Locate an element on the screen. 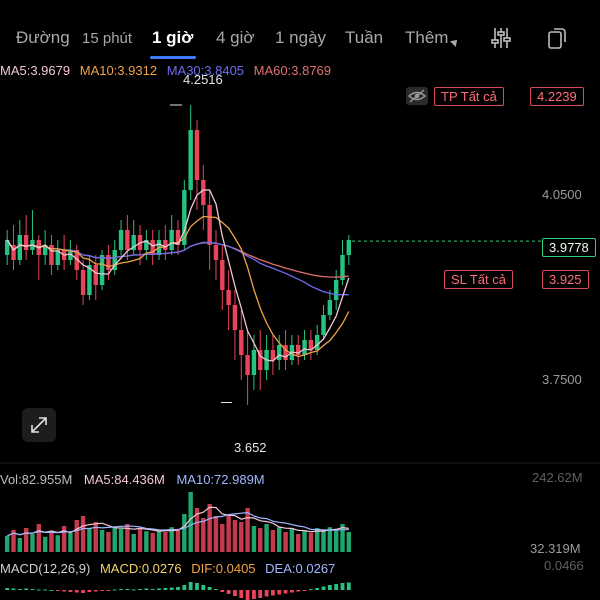 This screenshot has width=600, height=600. tp-order-label: TP Tất cả is located at coordinates (469, 96).